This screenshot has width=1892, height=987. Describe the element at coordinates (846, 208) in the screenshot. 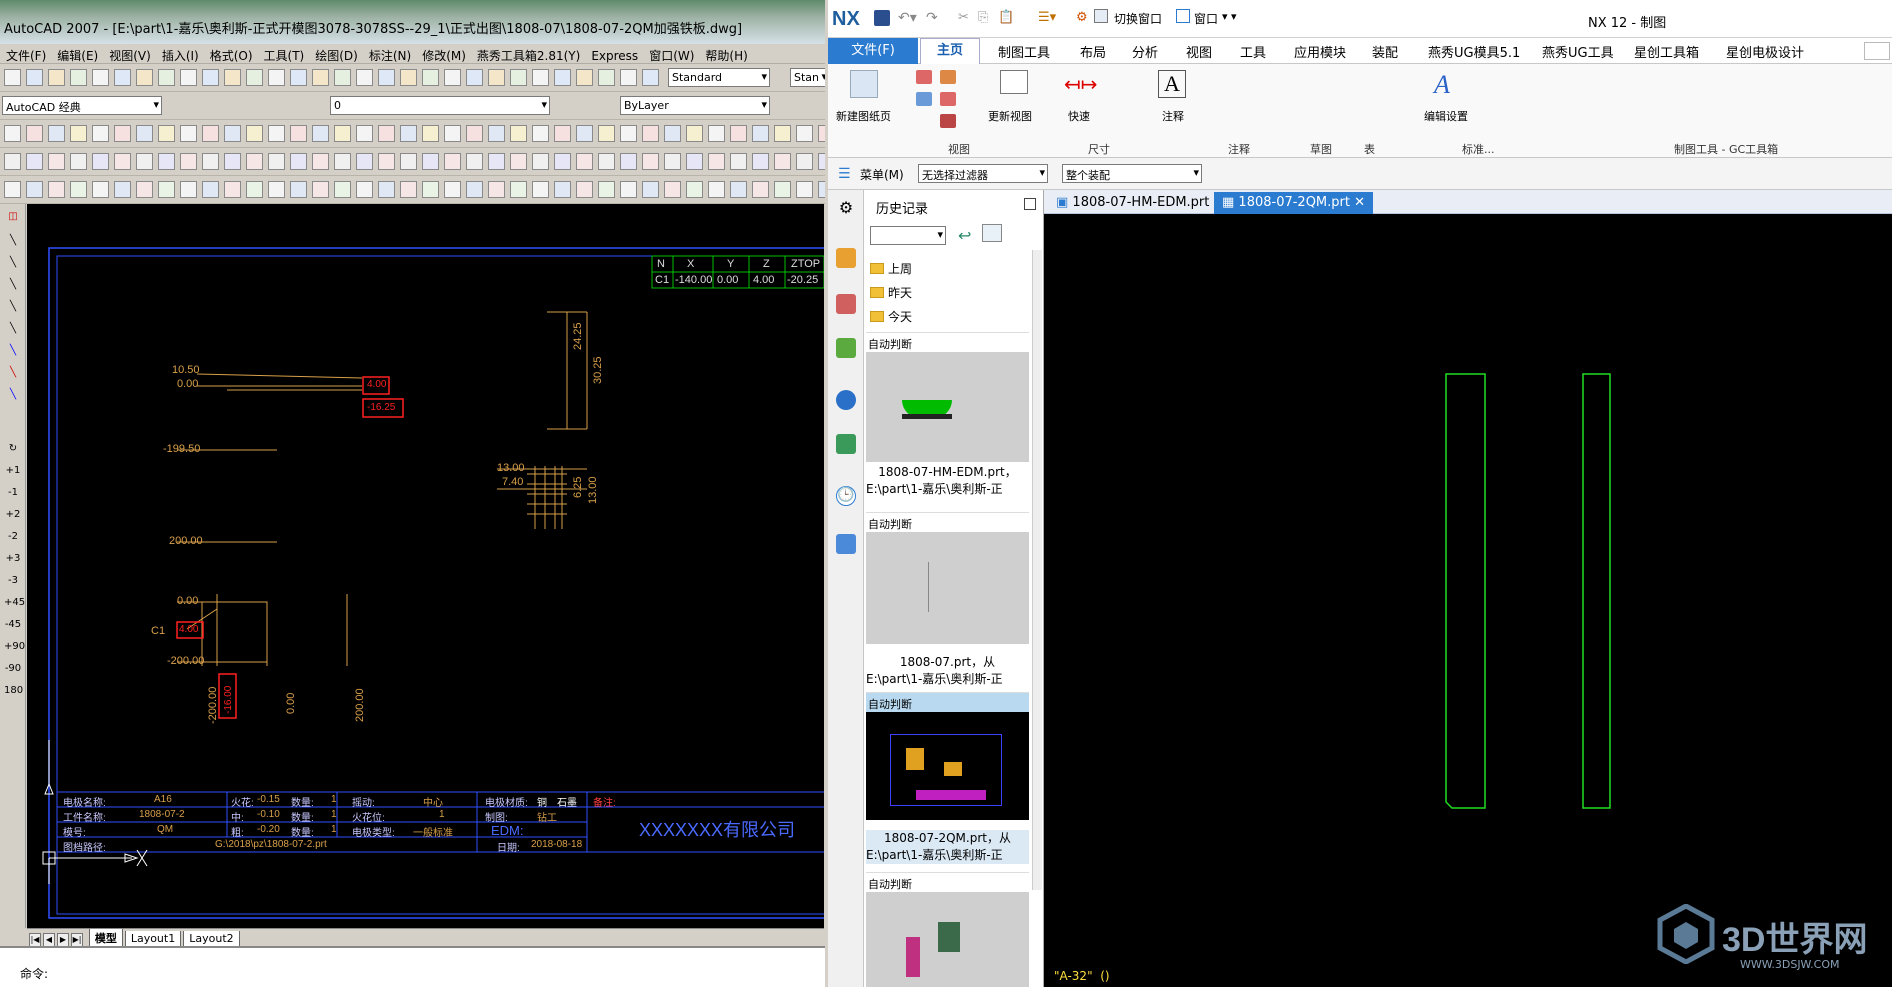

I see `settings-icon: ⚙` at that location.